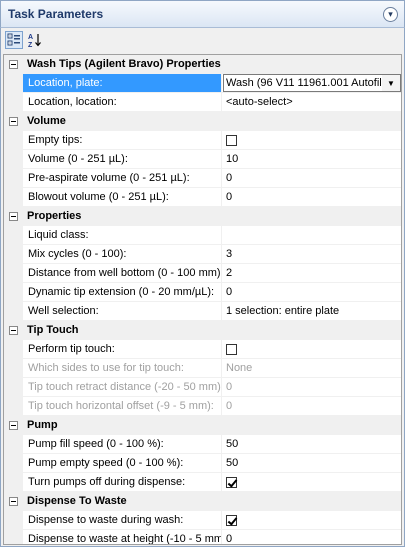  Describe the element at coordinates (124, 64) in the screenshot. I see `category-label: Wash Tips (Agilent Bravo) Properties` at that location.